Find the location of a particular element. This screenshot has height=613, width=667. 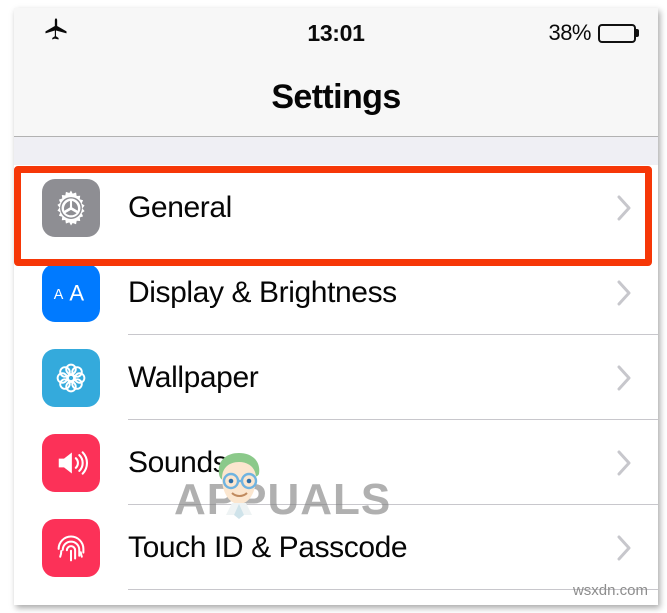

gear-icon is located at coordinates (71, 207).